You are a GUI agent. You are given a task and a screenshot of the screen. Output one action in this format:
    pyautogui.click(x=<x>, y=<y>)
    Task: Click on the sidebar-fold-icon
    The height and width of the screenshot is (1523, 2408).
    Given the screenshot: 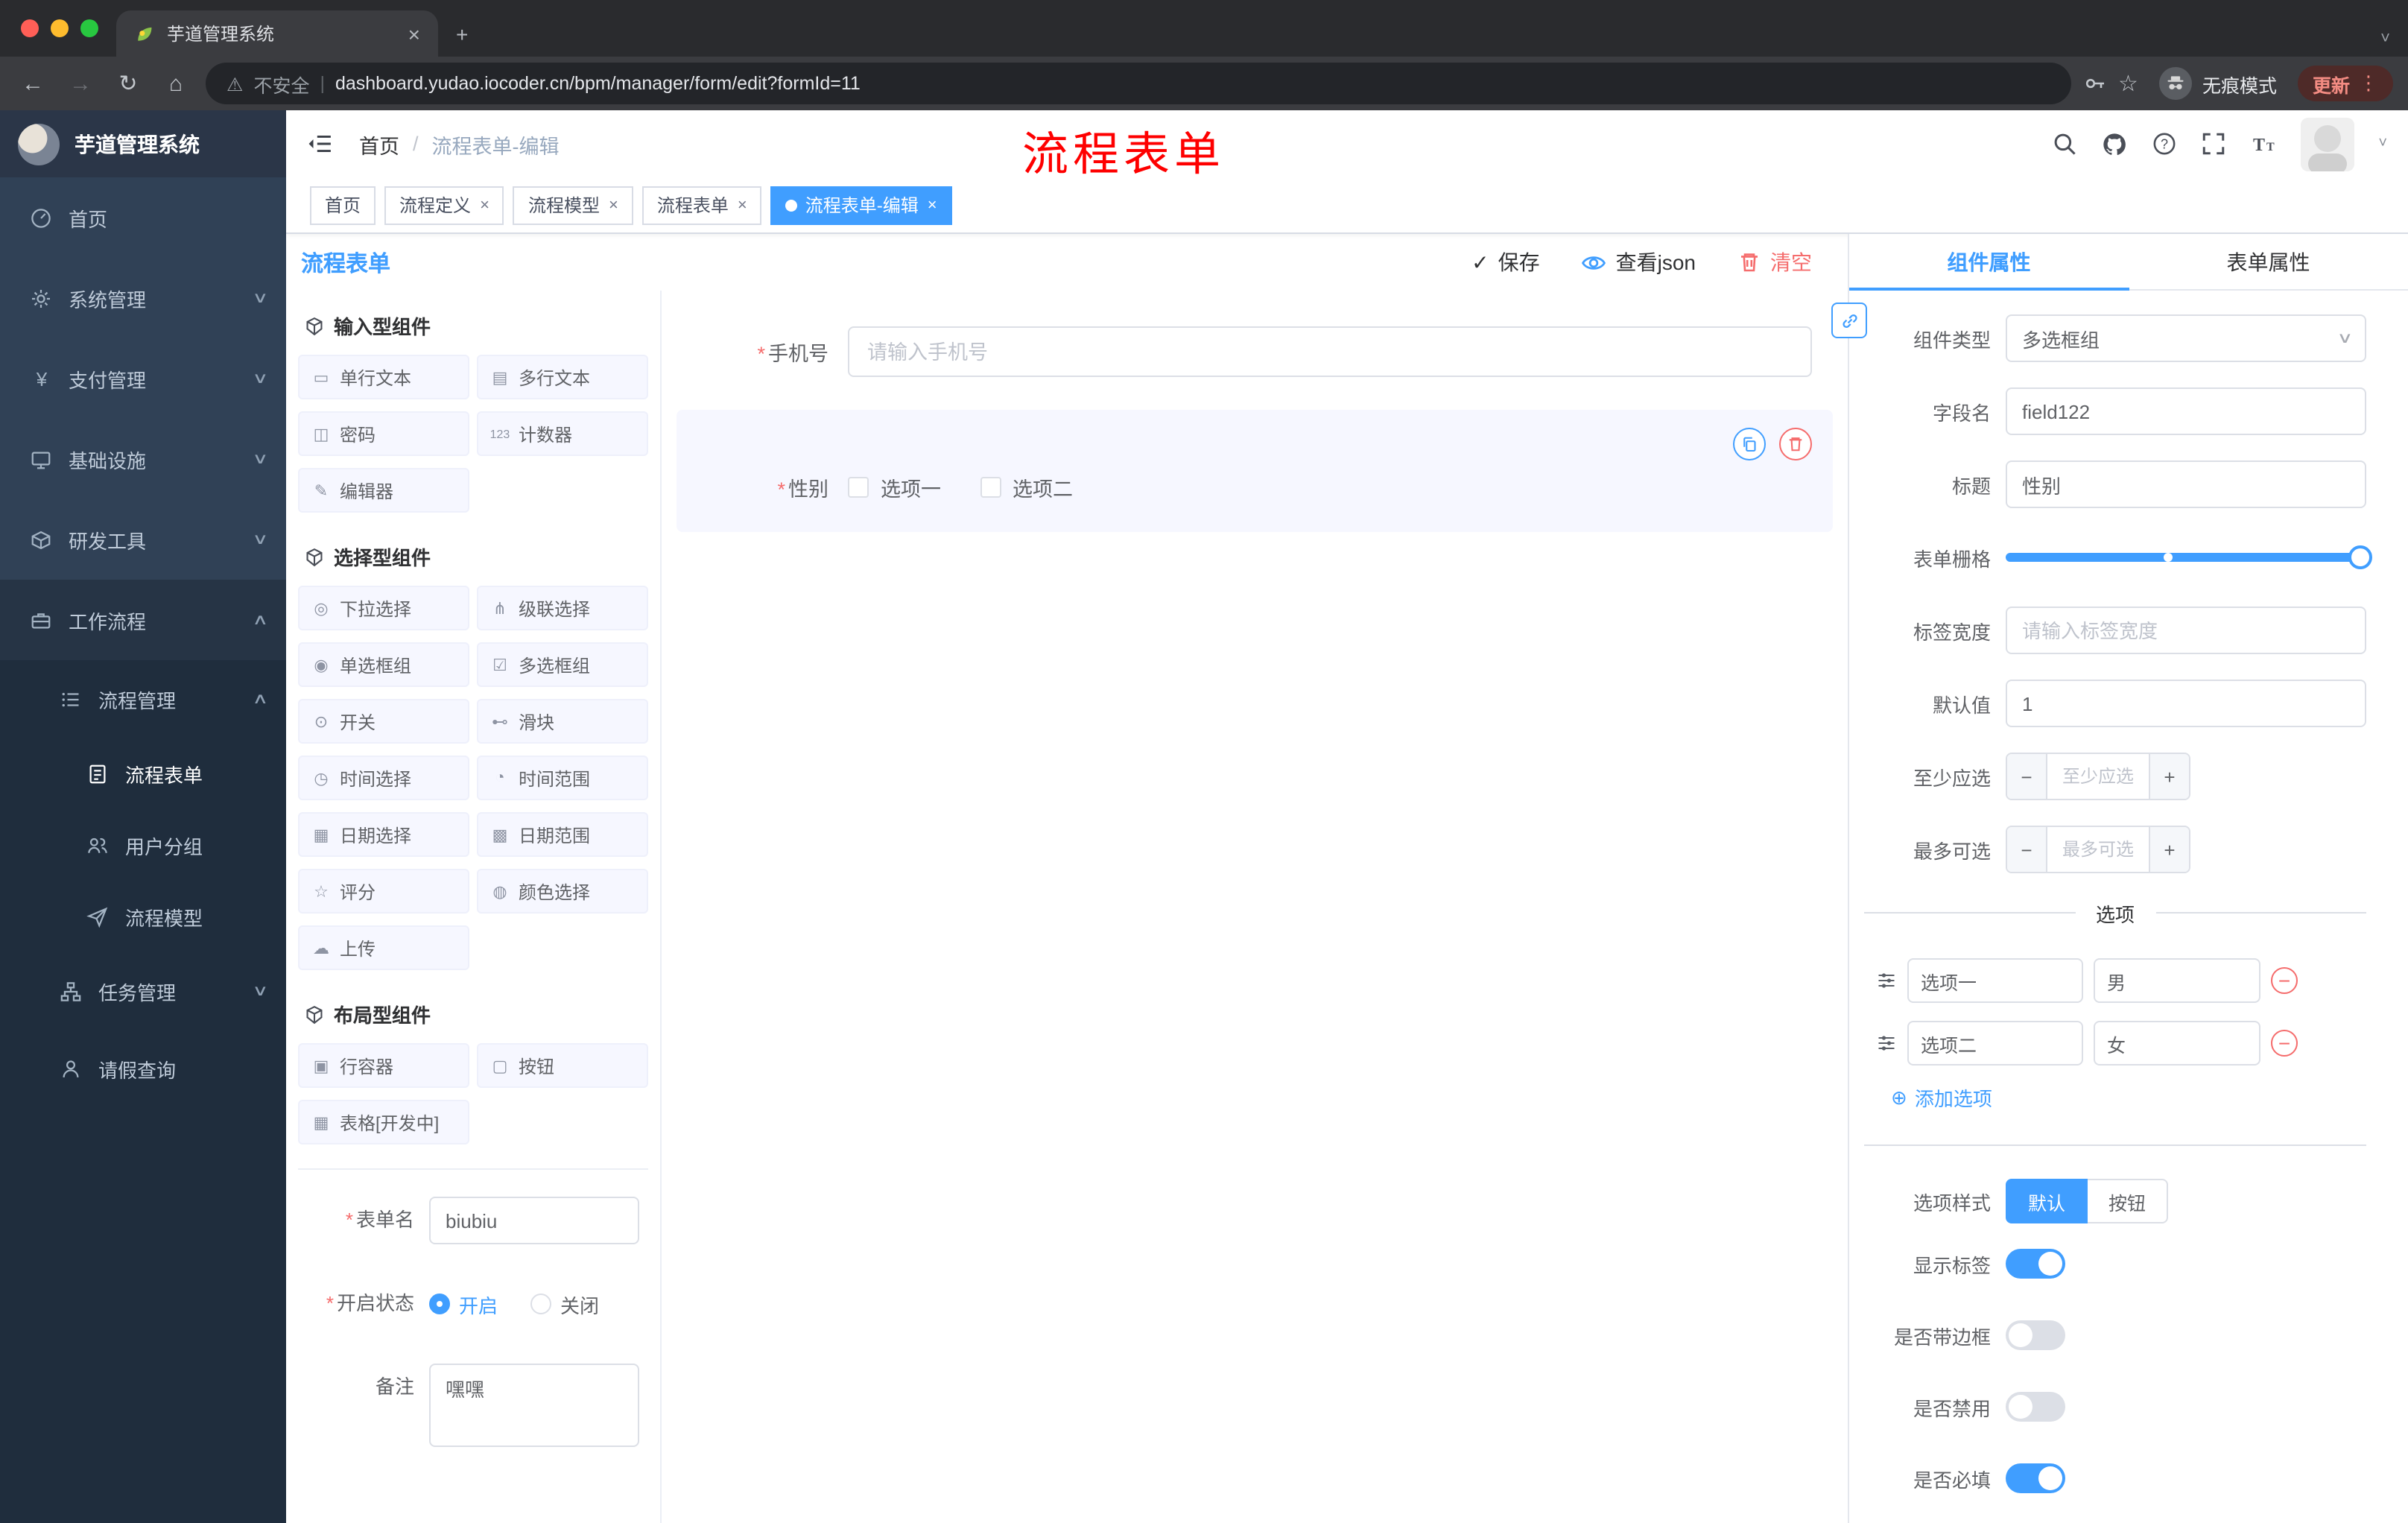 What is the action you would take?
    pyautogui.click(x=319, y=143)
    